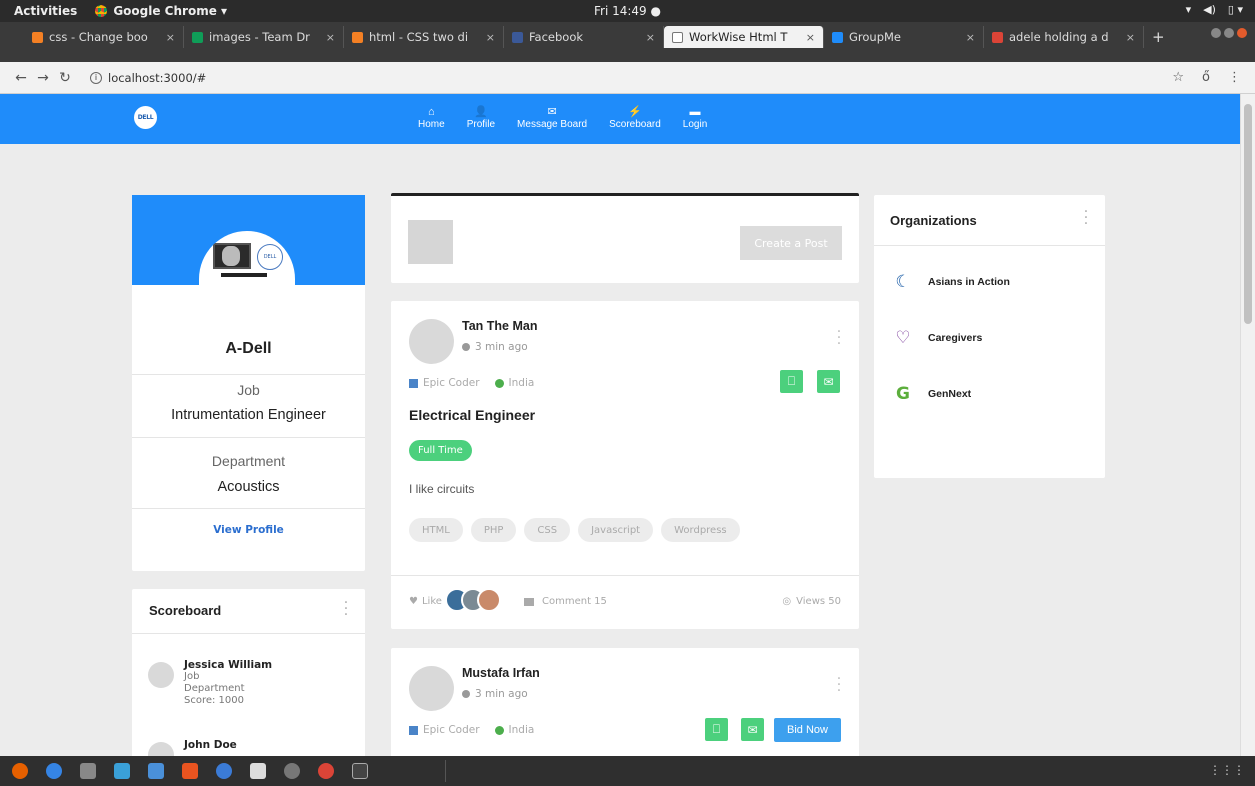 Image resolution: width=1255 pixels, height=786 pixels. Describe the element at coordinates (472, 415) in the screenshot. I see `job-title: Electrical Engineer` at that location.